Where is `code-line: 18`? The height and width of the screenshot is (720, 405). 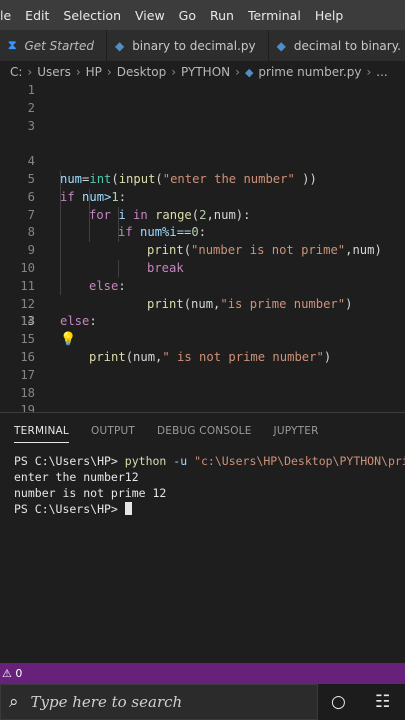 code-line: 18 is located at coordinates (202, 394).